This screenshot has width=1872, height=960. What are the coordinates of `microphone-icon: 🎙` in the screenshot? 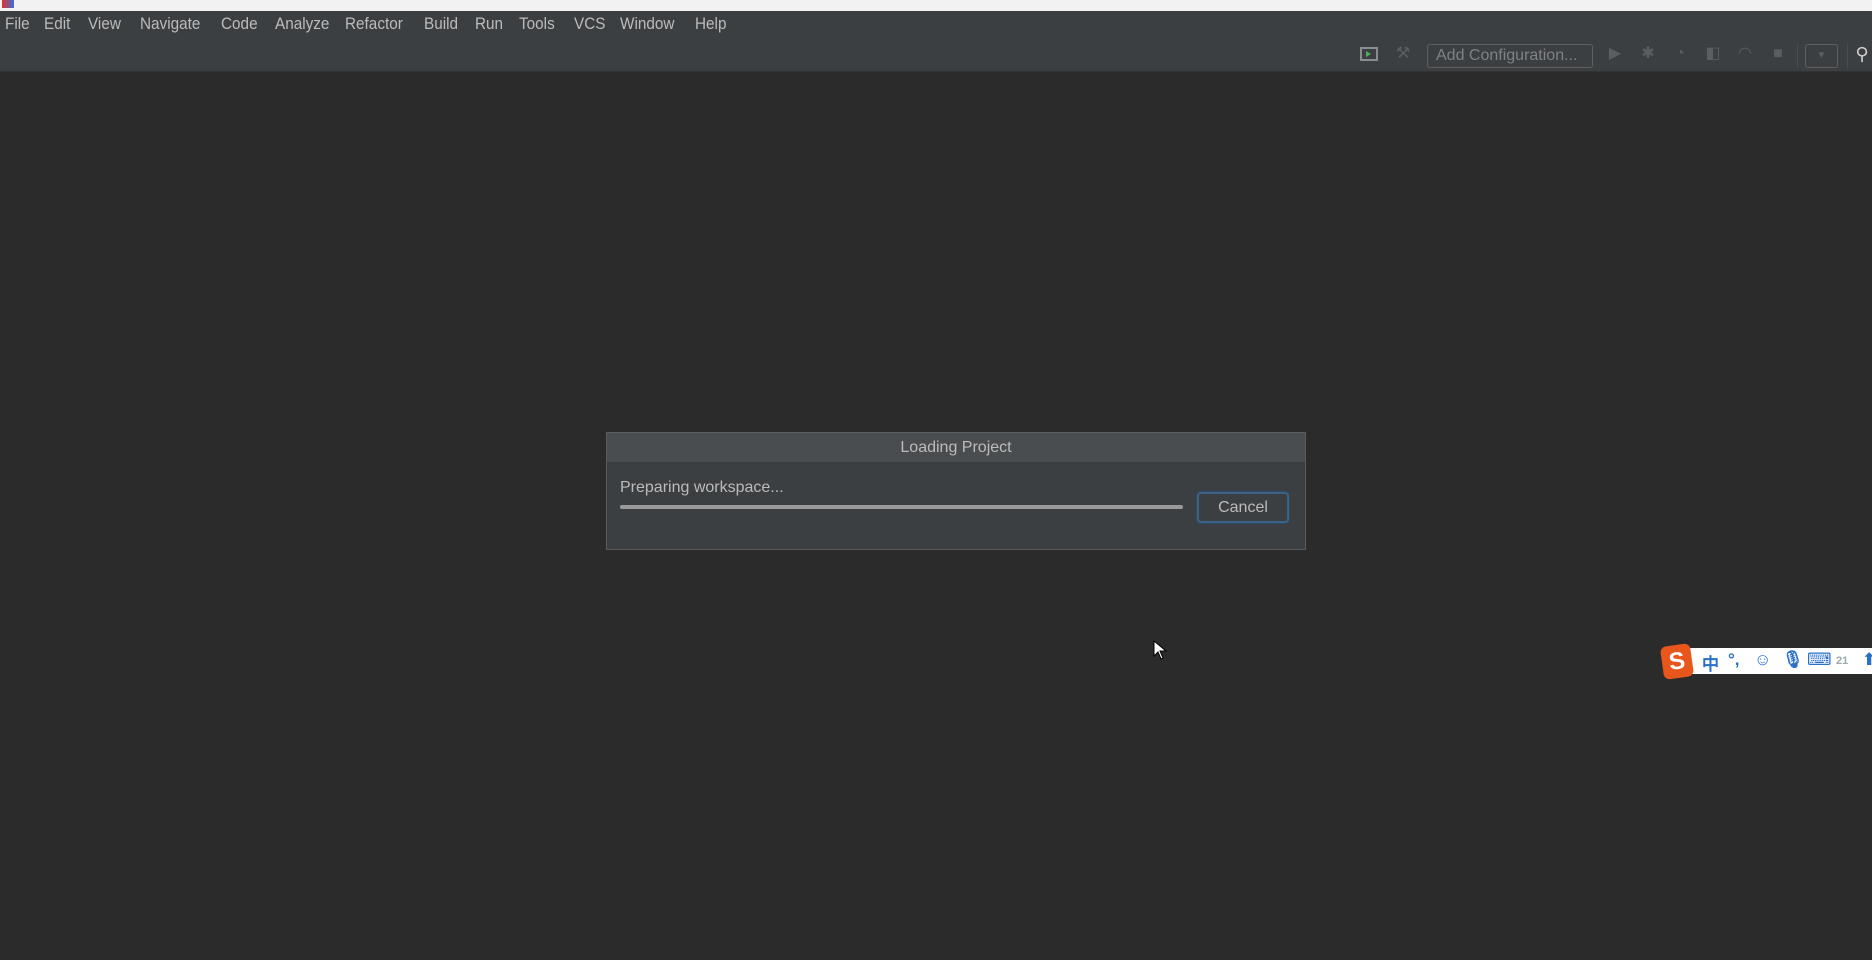 It's located at (1793, 660).